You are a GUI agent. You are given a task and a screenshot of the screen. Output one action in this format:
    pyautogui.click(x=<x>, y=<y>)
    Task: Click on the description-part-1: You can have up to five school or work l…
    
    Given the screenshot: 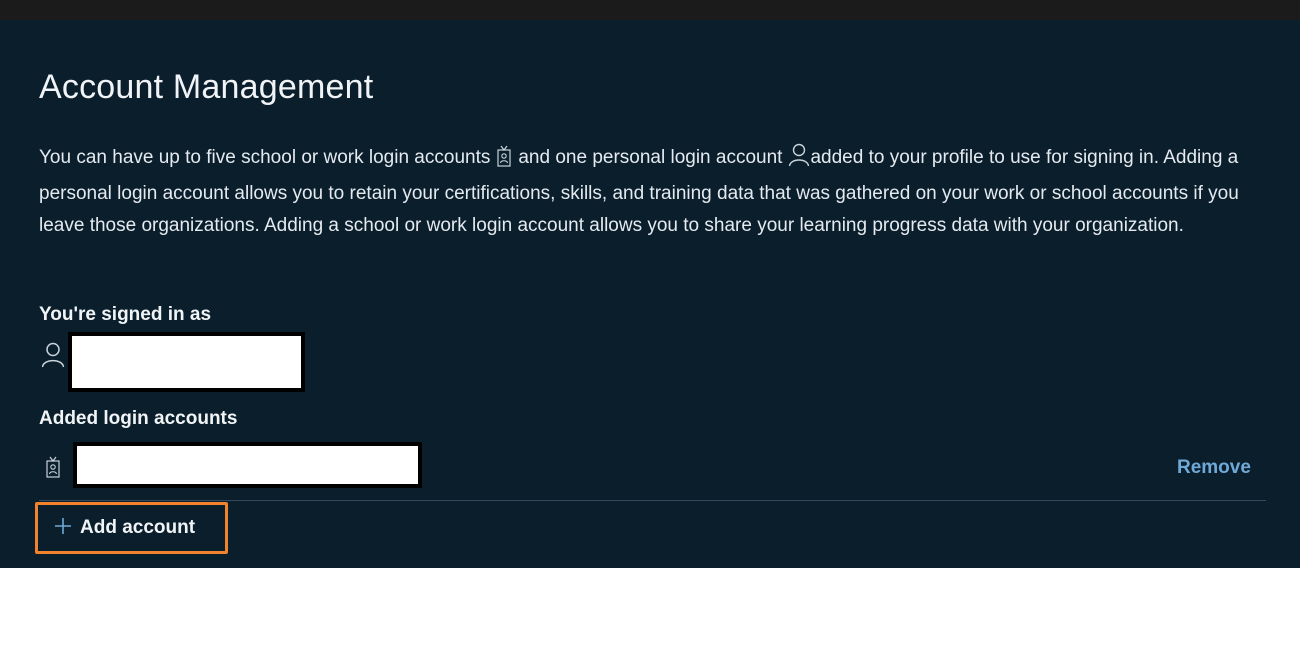 What is the action you would take?
    pyautogui.click(x=265, y=157)
    